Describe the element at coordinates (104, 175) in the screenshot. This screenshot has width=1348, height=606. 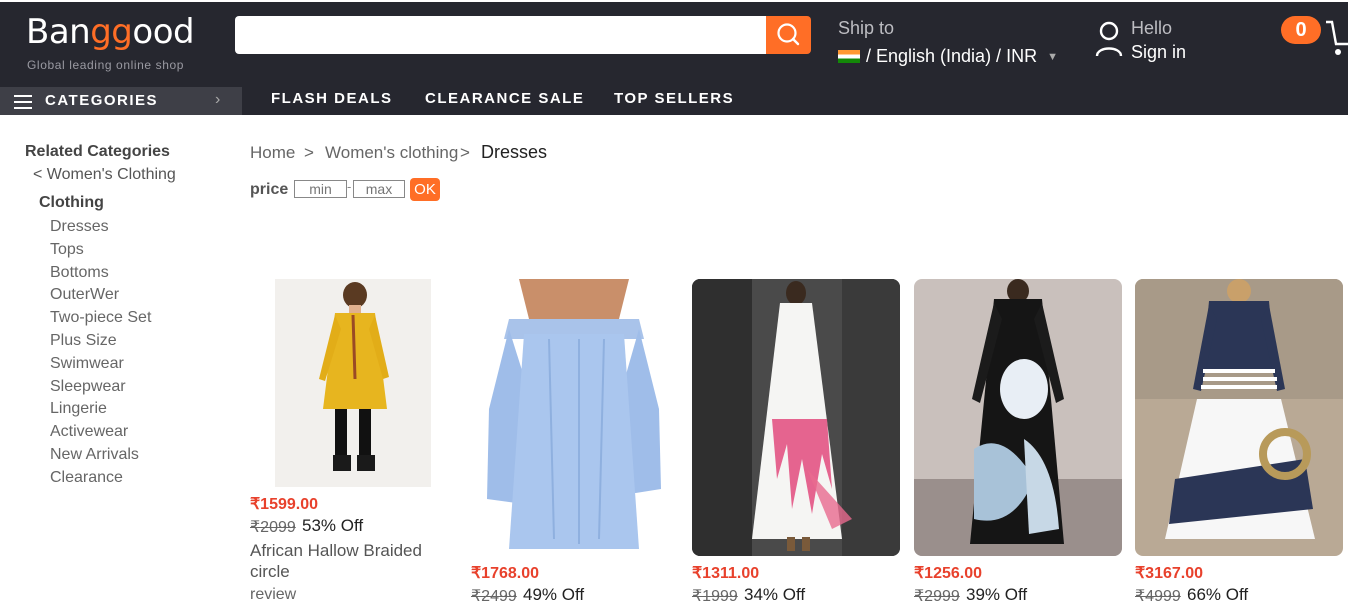
I see `back-womens-clothing-link: < Women's Clothing` at that location.